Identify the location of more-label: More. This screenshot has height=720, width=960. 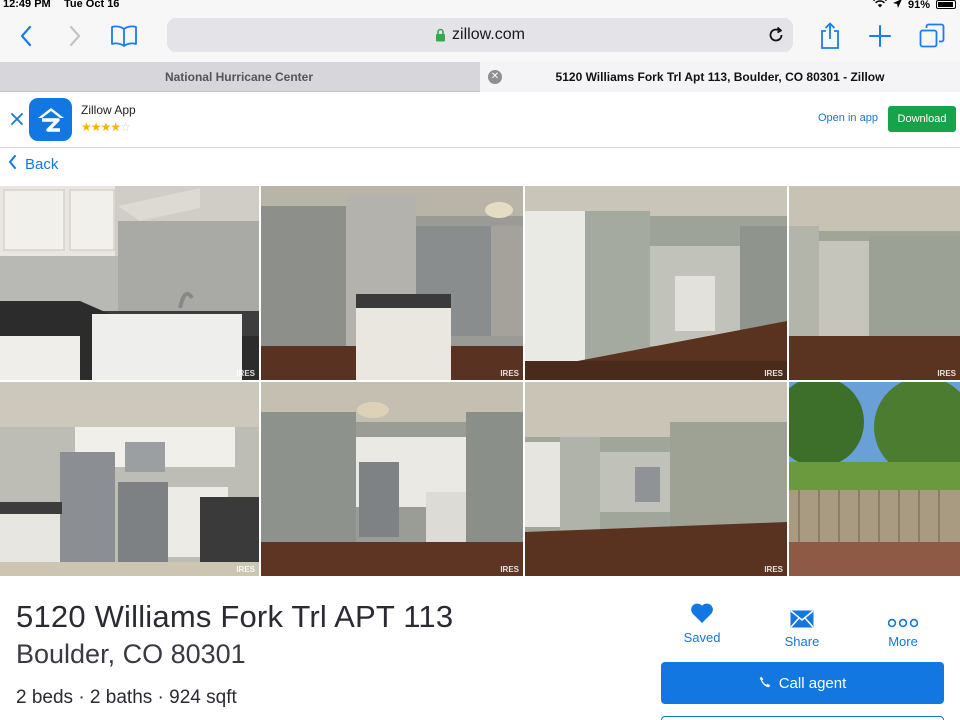
(903, 641).